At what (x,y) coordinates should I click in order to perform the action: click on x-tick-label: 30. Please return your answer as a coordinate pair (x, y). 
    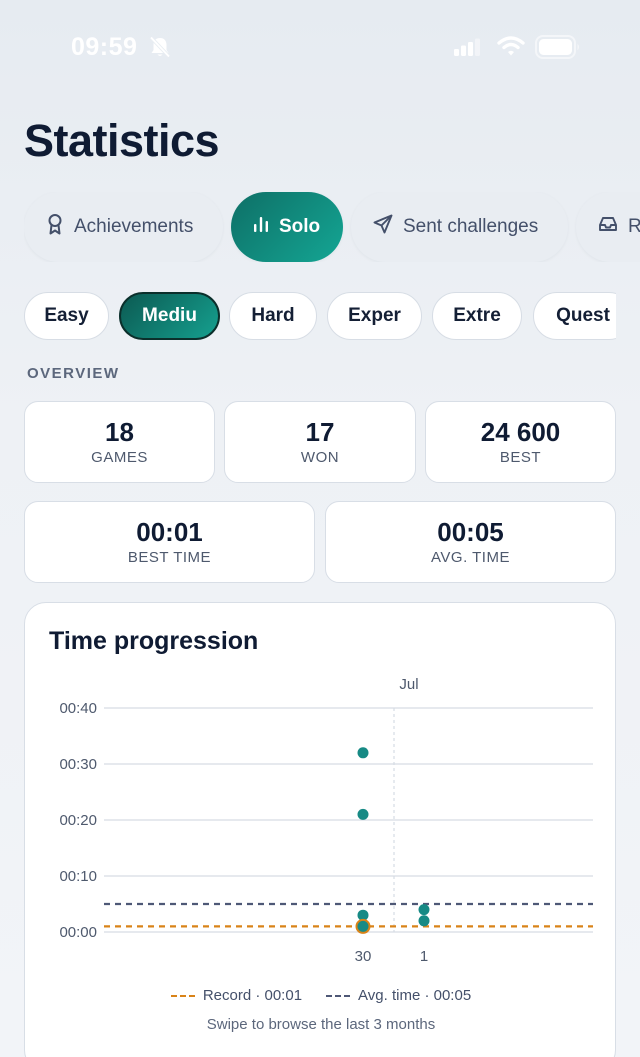
    Looking at the image, I should click on (363, 956).